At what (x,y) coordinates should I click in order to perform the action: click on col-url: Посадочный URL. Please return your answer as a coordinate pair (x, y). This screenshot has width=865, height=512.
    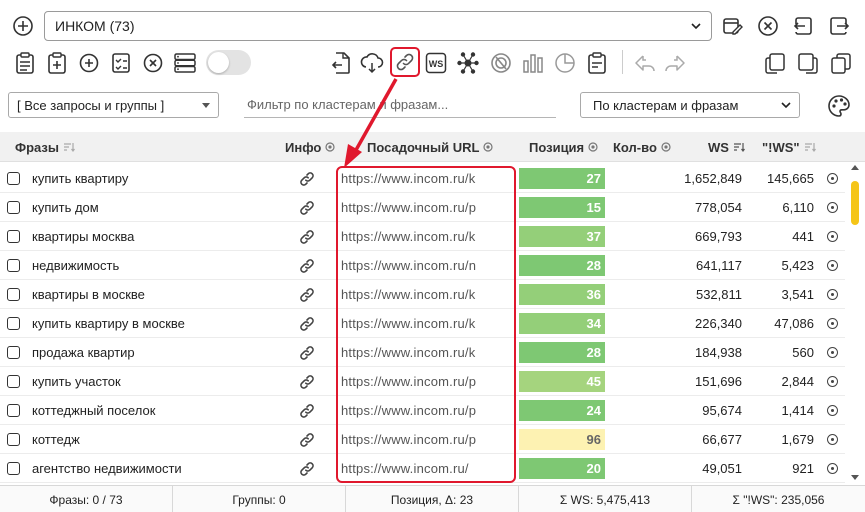
    Looking at the image, I should click on (430, 147).